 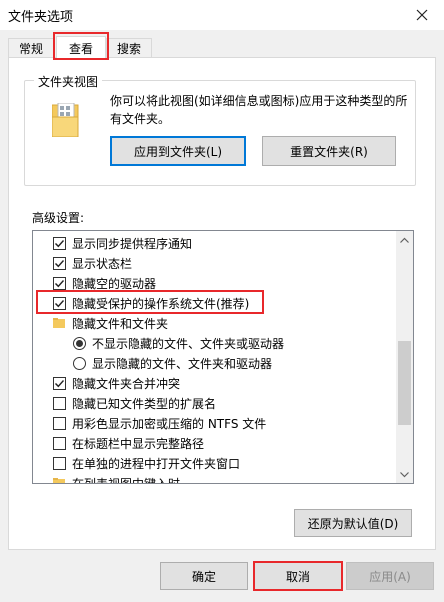 I want to click on restore-defaults-button: 还原为默认值(D), so click(x=353, y=523).